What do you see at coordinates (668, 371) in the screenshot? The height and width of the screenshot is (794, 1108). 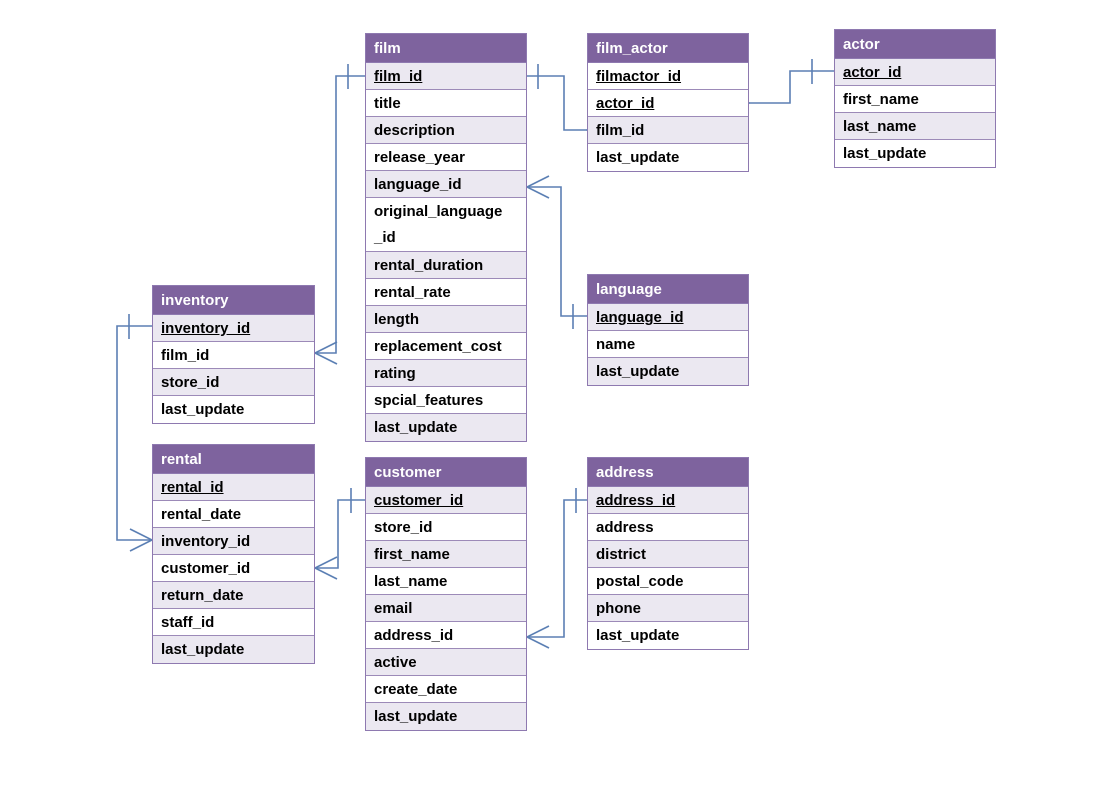 I see `attr-language-last_update: last_update` at bounding box center [668, 371].